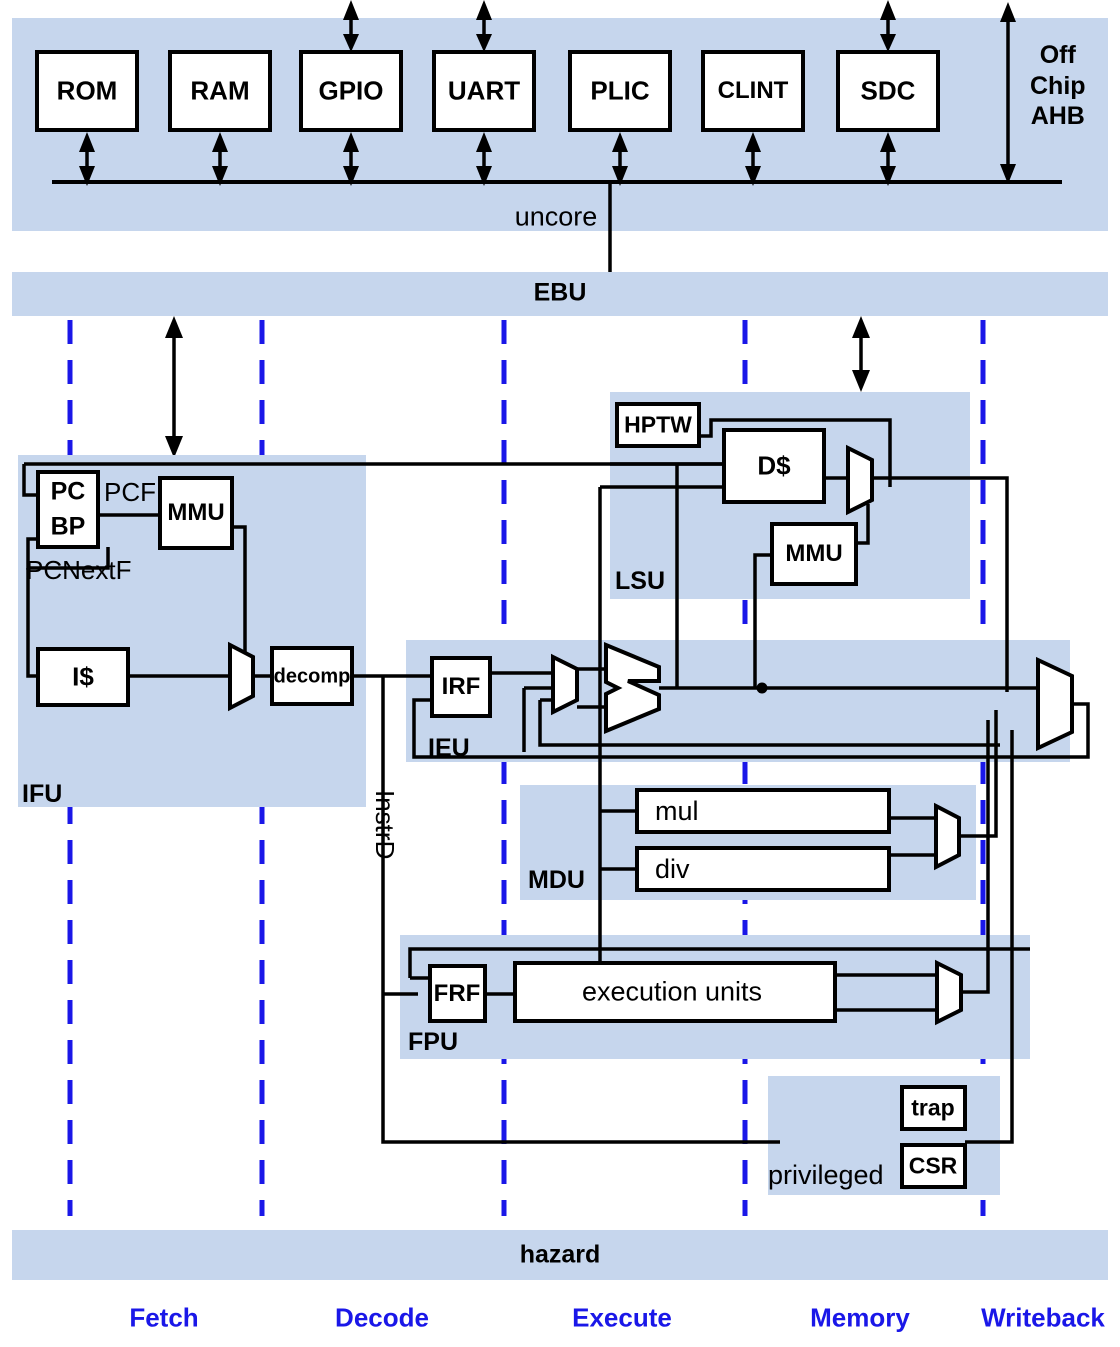 Image resolution: width=1120 pixels, height=1347 pixels. What do you see at coordinates (762, 688) in the screenshot?
I see `alu-out-junction` at bounding box center [762, 688].